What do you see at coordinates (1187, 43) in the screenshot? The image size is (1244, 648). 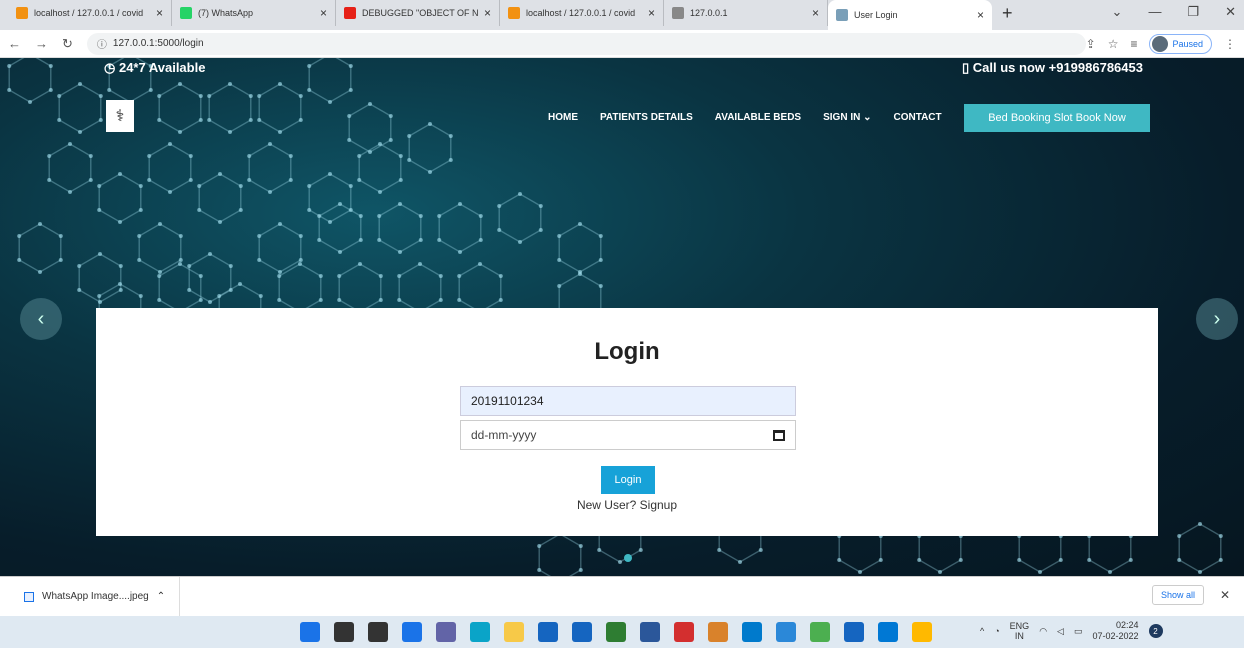 I see `profile-status: Paused` at bounding box center [1187, 43].